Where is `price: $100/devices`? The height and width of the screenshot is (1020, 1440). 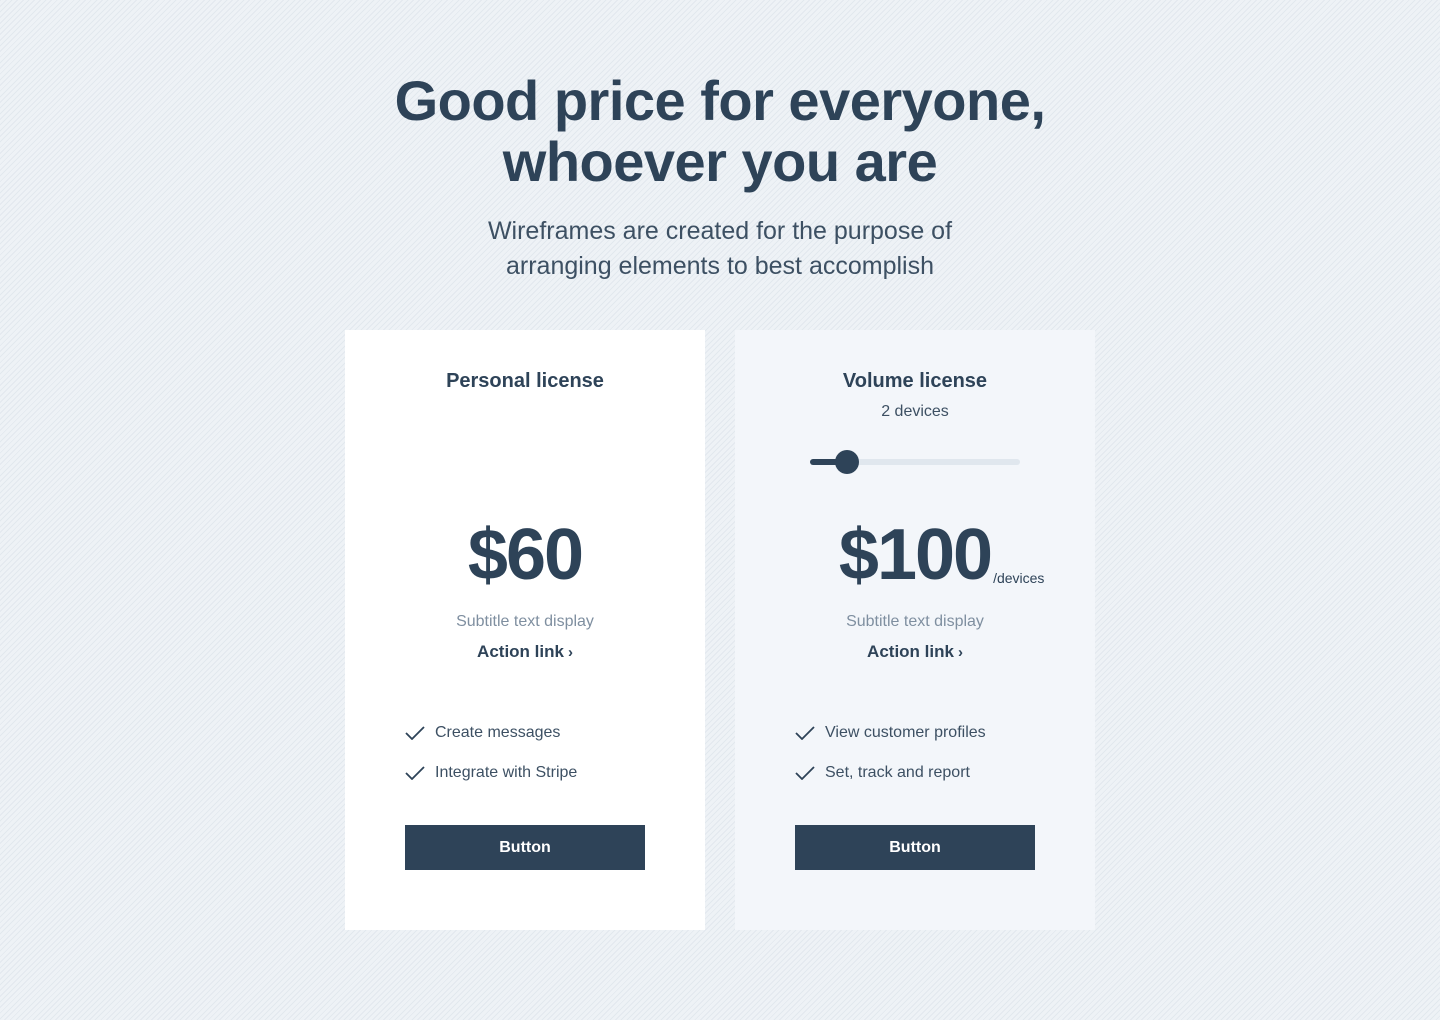
price: $100/devices is located at coordinates (915, 555).